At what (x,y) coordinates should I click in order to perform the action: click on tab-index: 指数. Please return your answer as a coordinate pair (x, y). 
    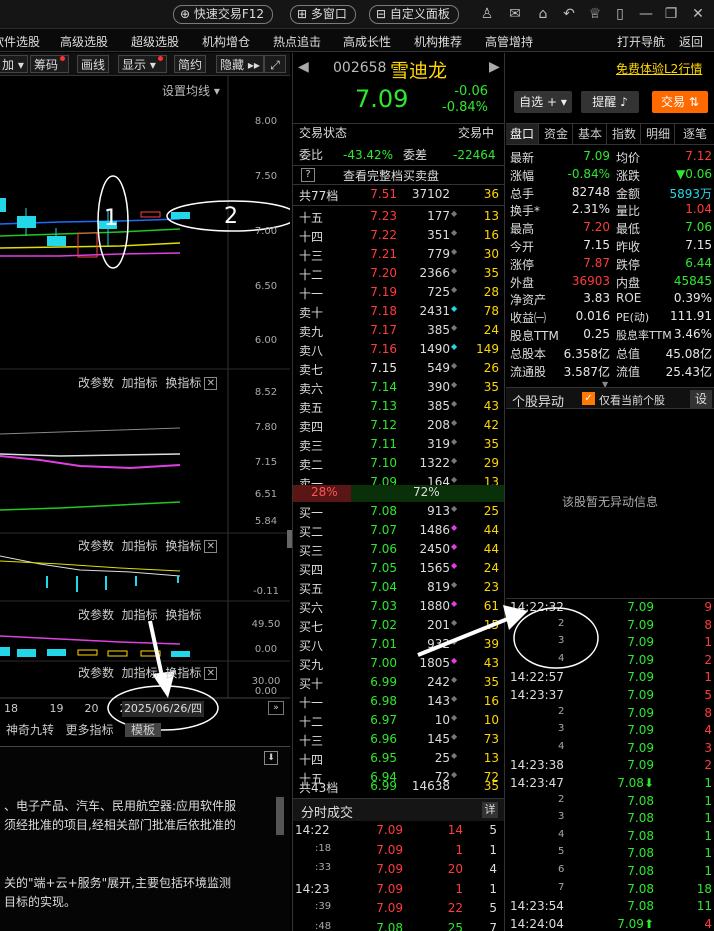
    Looking at the image, I should click on (624, 134).